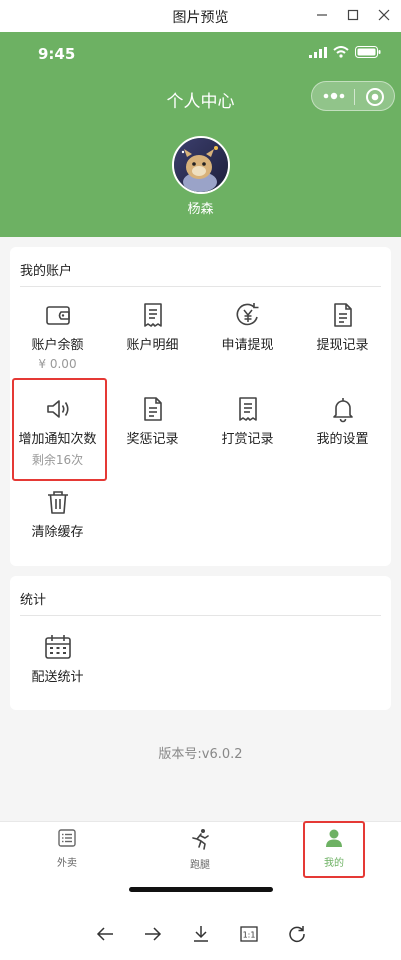 The image size is (401, 960). Describe the element at coordinates (57, 532) in the screenshot. I see `clear-cache-label: 清除缓存` at that location.